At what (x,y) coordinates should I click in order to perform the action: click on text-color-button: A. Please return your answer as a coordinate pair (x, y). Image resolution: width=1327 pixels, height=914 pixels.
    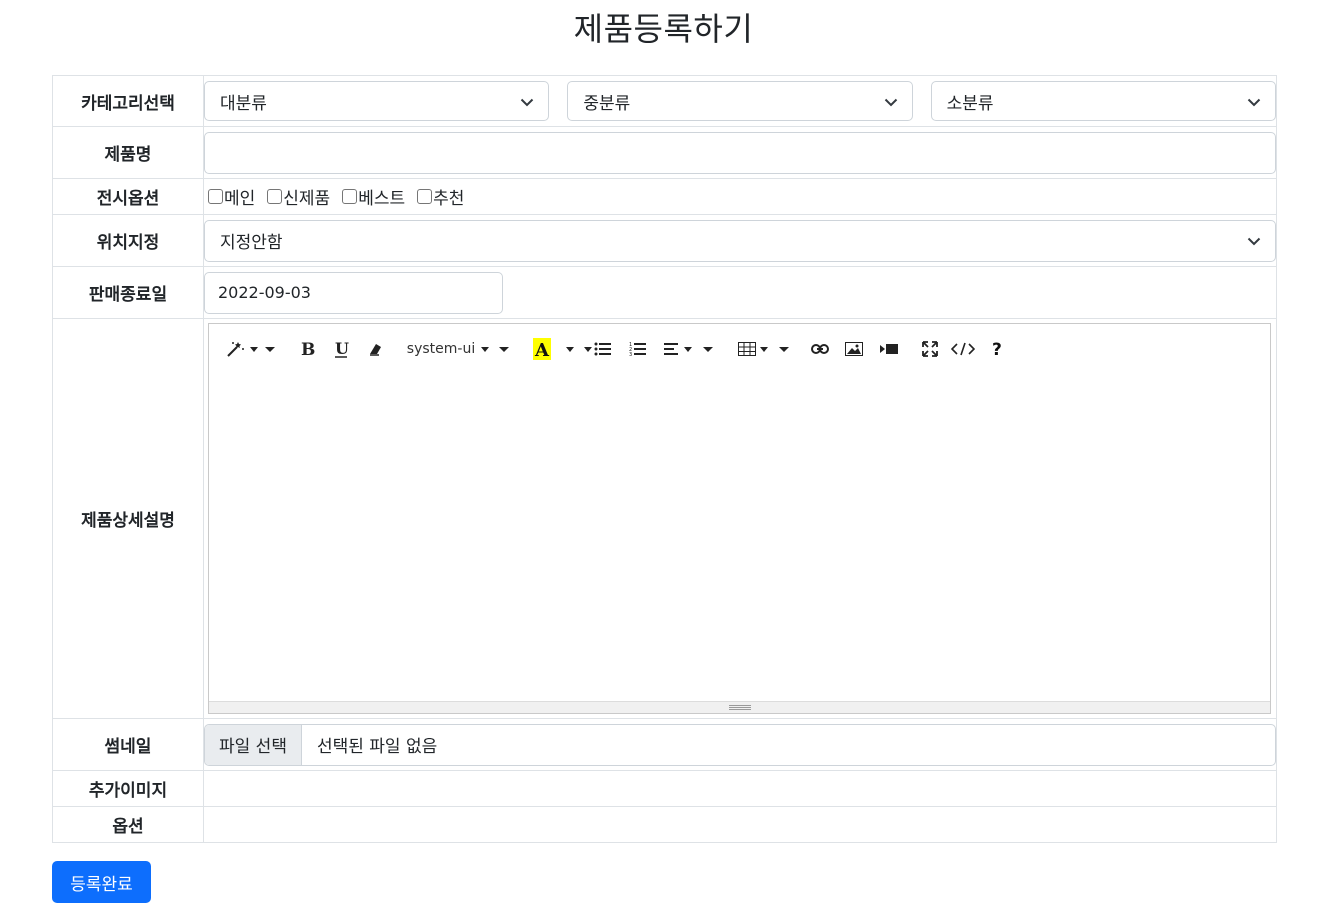
    Looking at the image, I should click on (542, 349).